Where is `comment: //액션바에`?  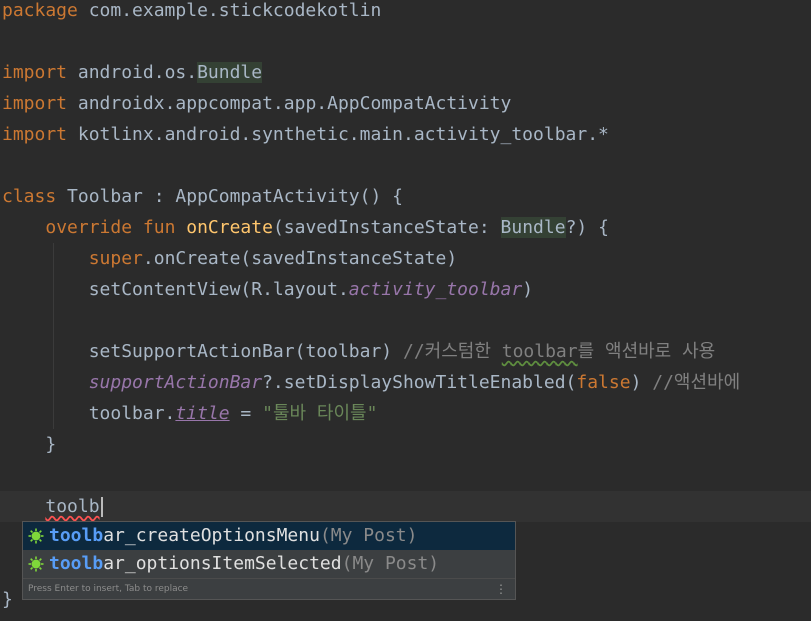 comment: //액션바에 is located at coordinates (696, 382).